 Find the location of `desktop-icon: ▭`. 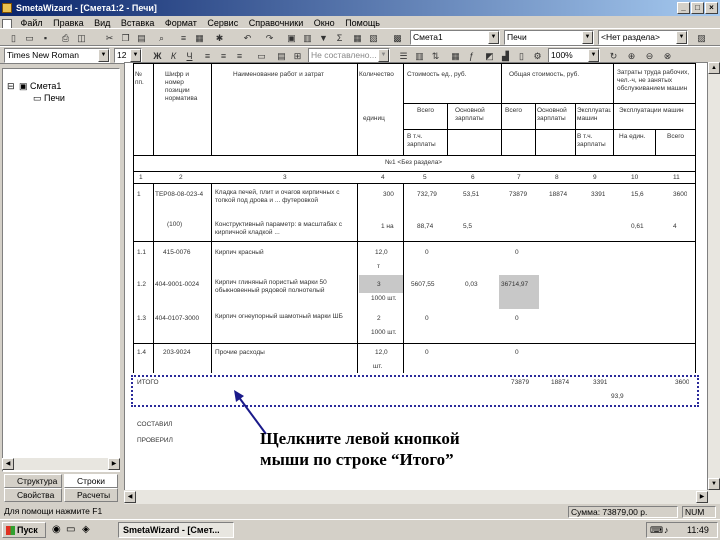

desktop-icon: ▭ is located at coordinates (70, 529).